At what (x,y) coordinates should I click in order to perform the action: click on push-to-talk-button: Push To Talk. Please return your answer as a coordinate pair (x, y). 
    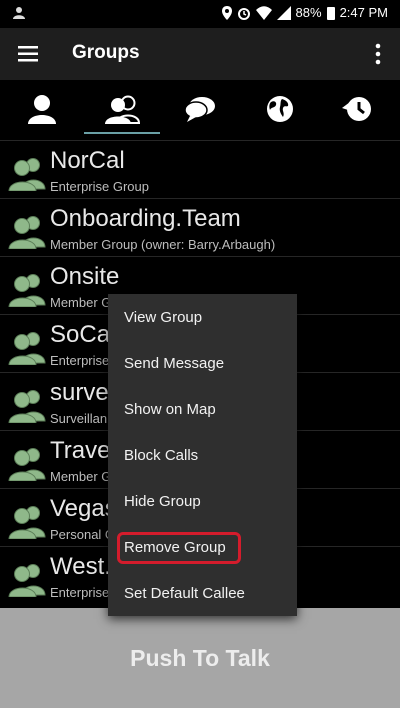
    Looking at the image, I should click on (200, 658).